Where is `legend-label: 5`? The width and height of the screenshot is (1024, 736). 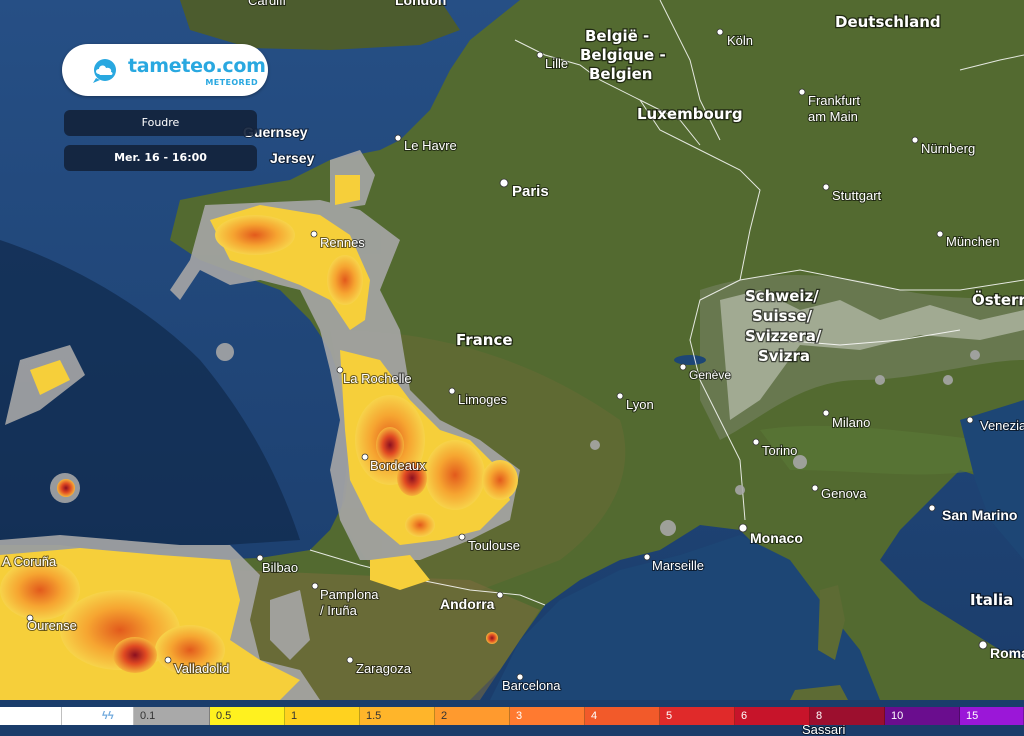
legend-label: 5 is located at coordinates (669, 716).